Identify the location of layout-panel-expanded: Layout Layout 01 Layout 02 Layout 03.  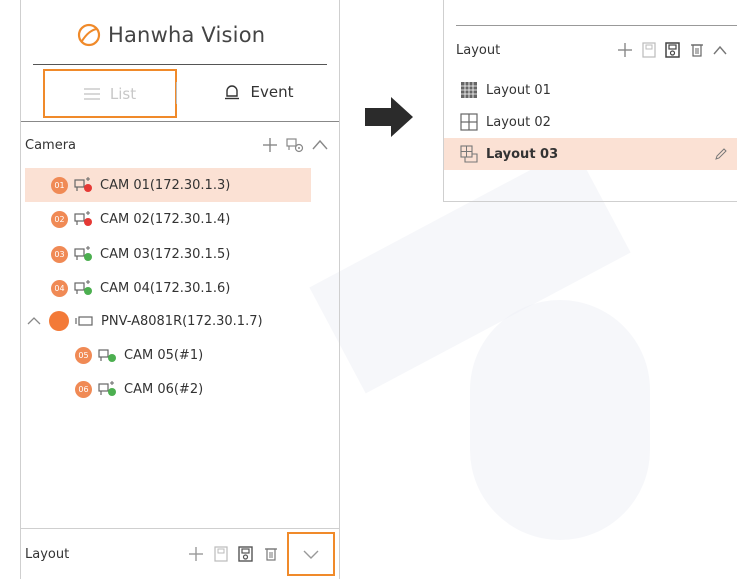
(590, 101).